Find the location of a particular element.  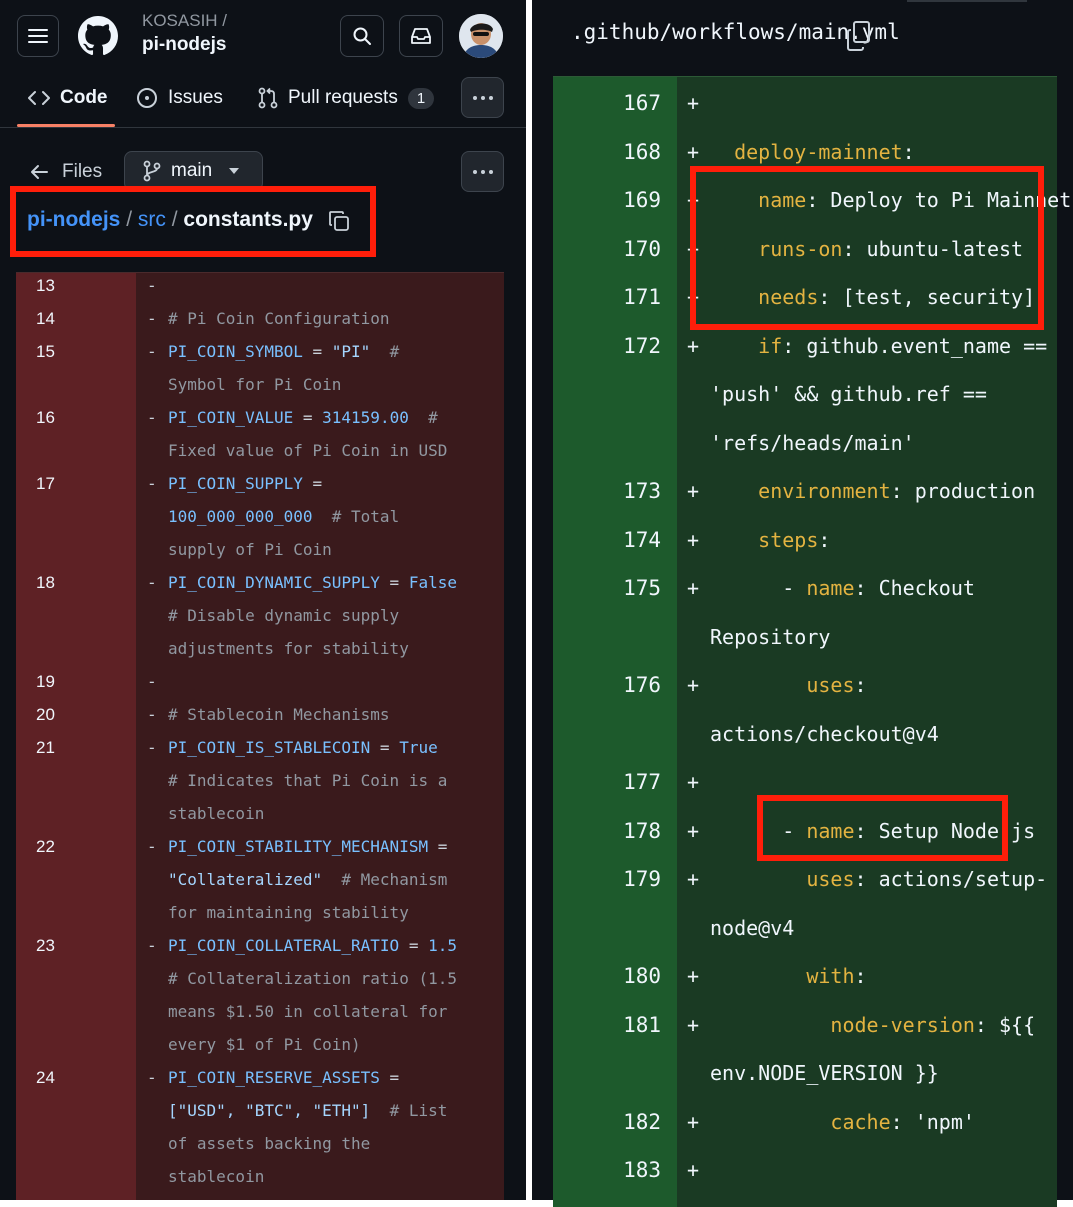

repo-name: pi-nodejs is located at coordinates (184, 45).